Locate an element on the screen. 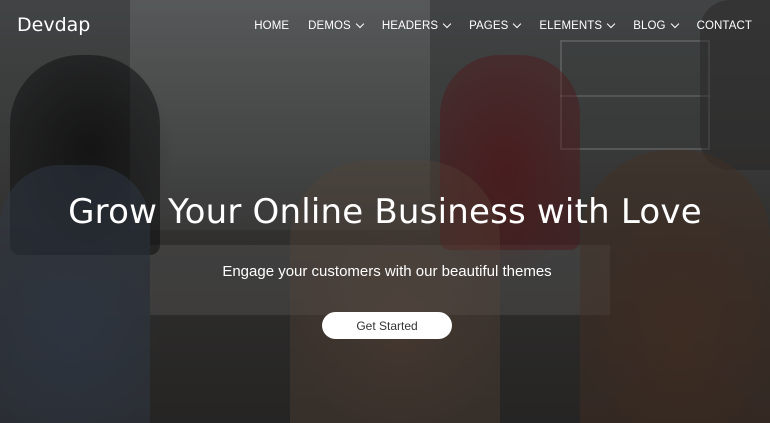 This screenshot has width=770, height=423. nav-item-label: CONTACT is located at coordinates (724, 26).